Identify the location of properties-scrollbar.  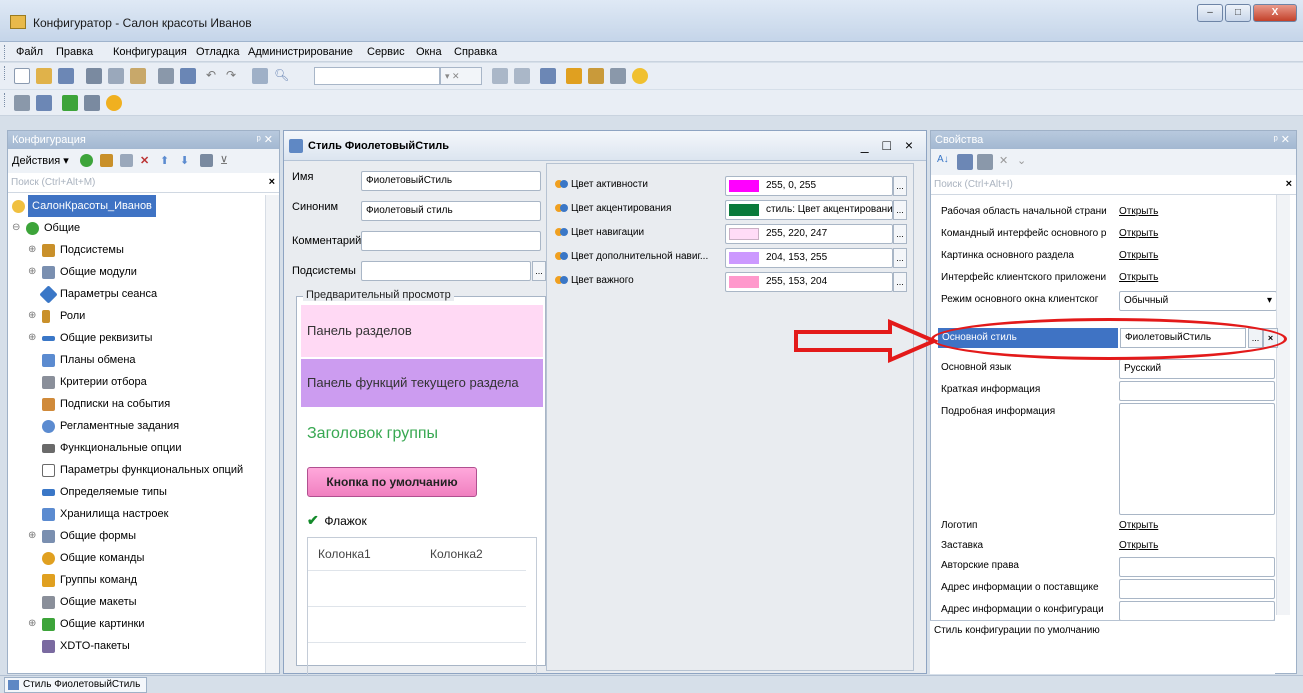
(1283, 405).